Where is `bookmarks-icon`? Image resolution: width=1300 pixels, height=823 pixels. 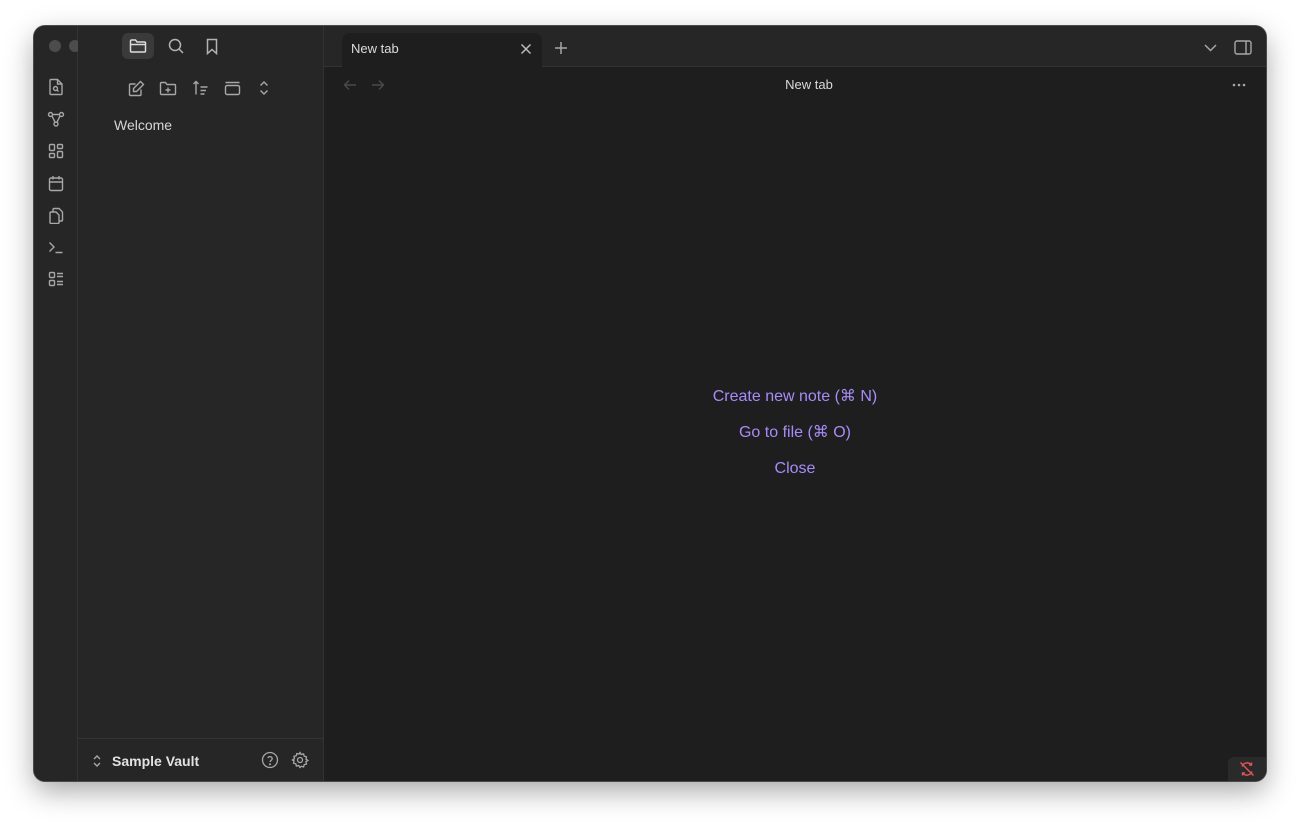
bookmarks-icon is located at coordinates (212, 46).